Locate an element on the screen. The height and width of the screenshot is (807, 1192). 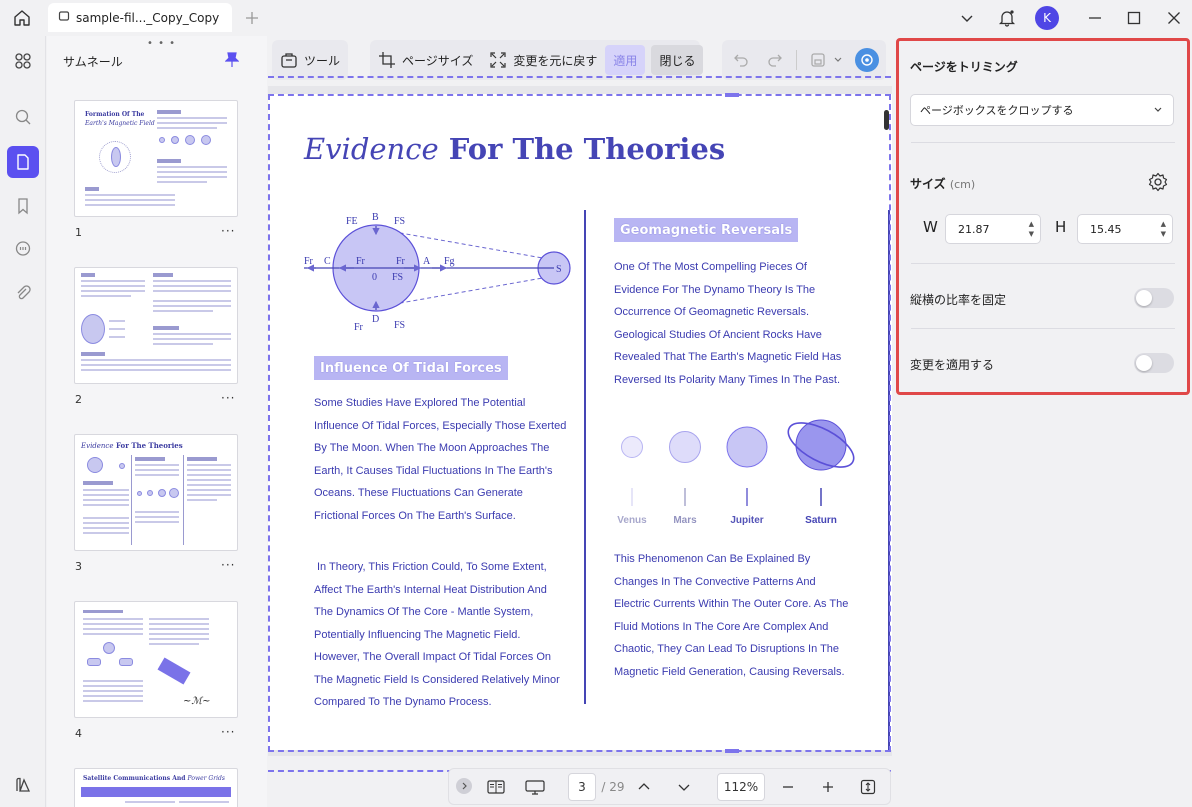
page-navigation-bar: 3 / 29 112% is located at coordinates (669, 786).